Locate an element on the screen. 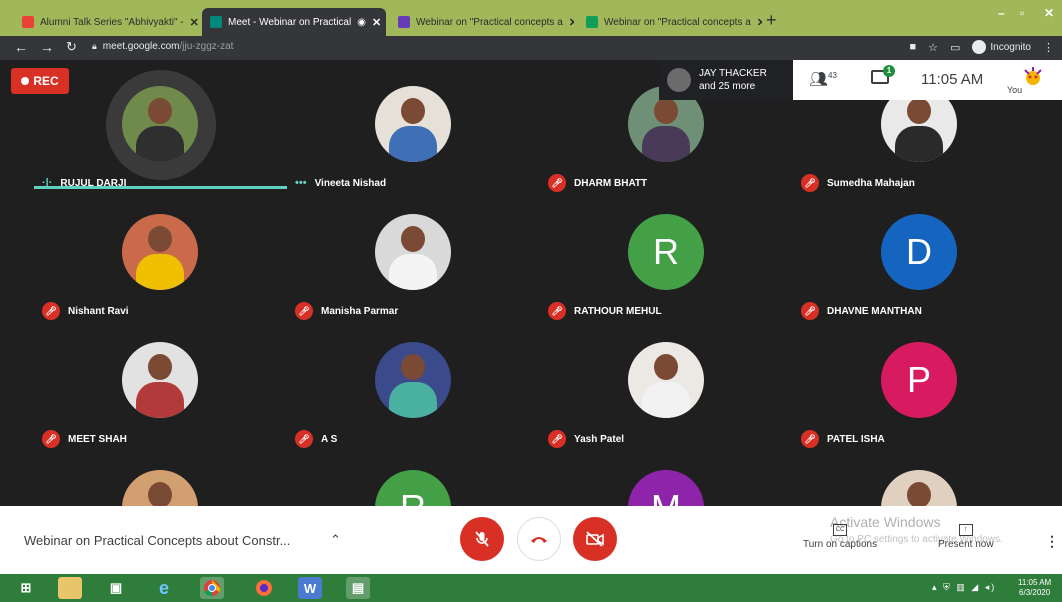  taskbar-clock: 11:05 AM 6/3/2020 is located at coordinates (1034, 588).